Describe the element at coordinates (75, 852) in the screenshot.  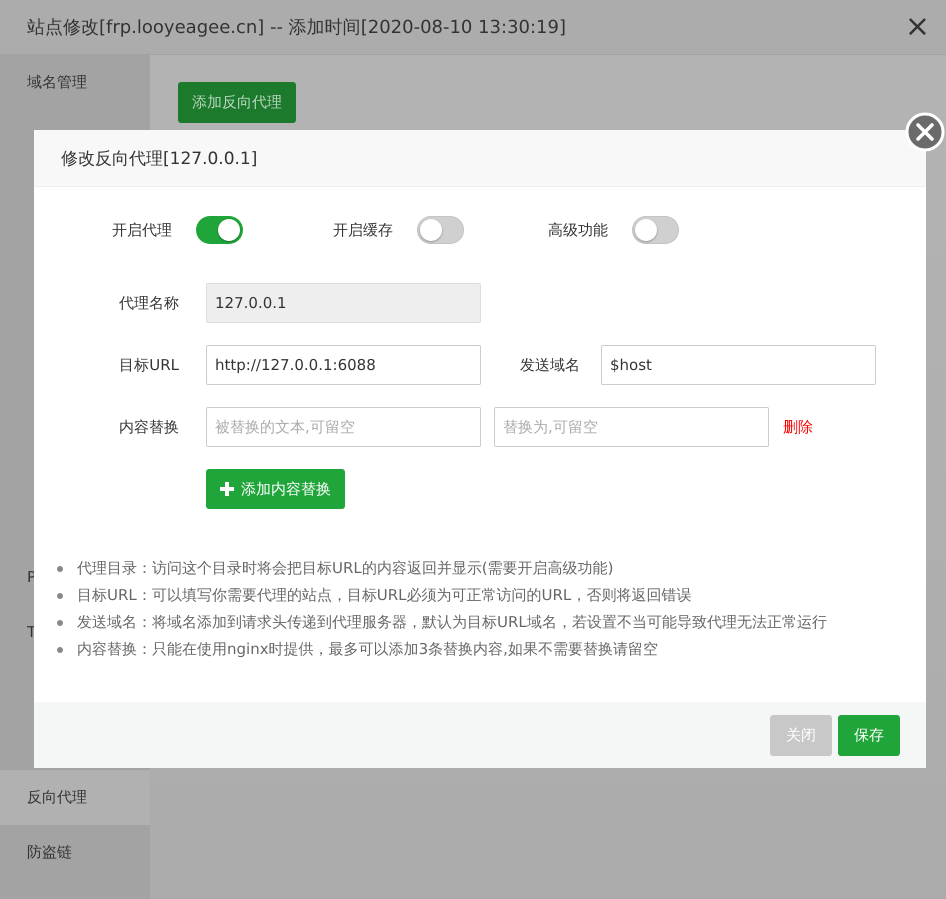
I see `sidebar-item: 防盗链` at that location.